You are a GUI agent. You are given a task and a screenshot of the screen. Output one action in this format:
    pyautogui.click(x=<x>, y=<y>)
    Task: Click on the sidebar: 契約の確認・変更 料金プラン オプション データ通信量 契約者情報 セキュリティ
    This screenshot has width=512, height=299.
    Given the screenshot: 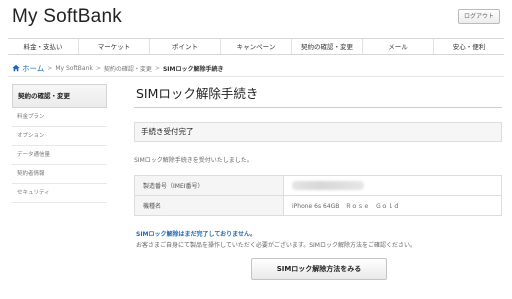 What is the action you would take?
    pyautogui.click(x=59, y=143)
    